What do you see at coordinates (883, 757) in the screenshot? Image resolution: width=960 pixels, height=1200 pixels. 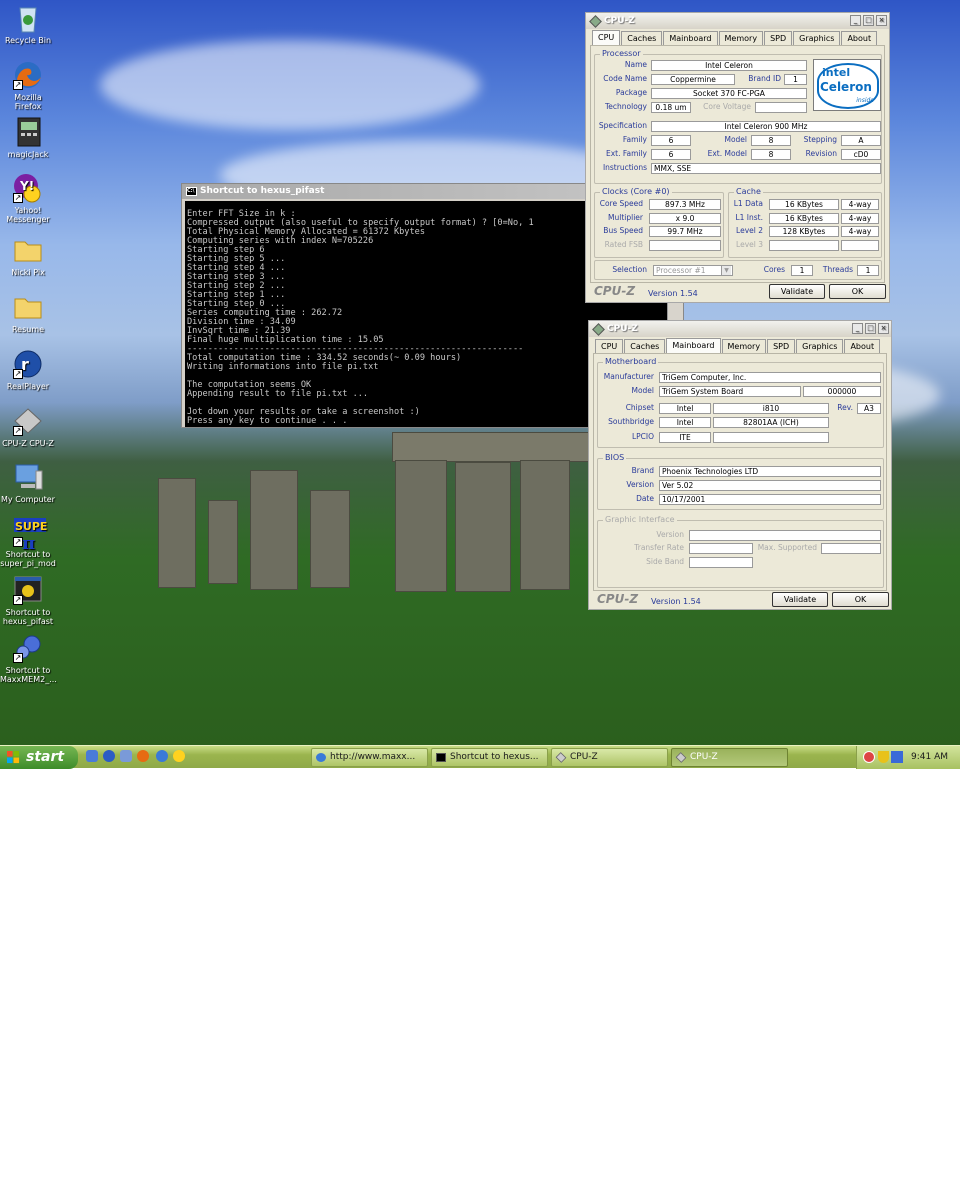 I see `shield-icon` at bounding box center [883, 757].